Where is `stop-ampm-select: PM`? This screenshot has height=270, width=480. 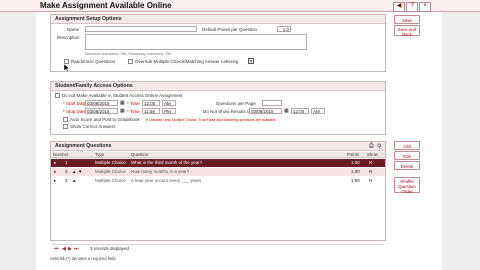 stop-ampm-select: PM is located at coordinates (169, 111).